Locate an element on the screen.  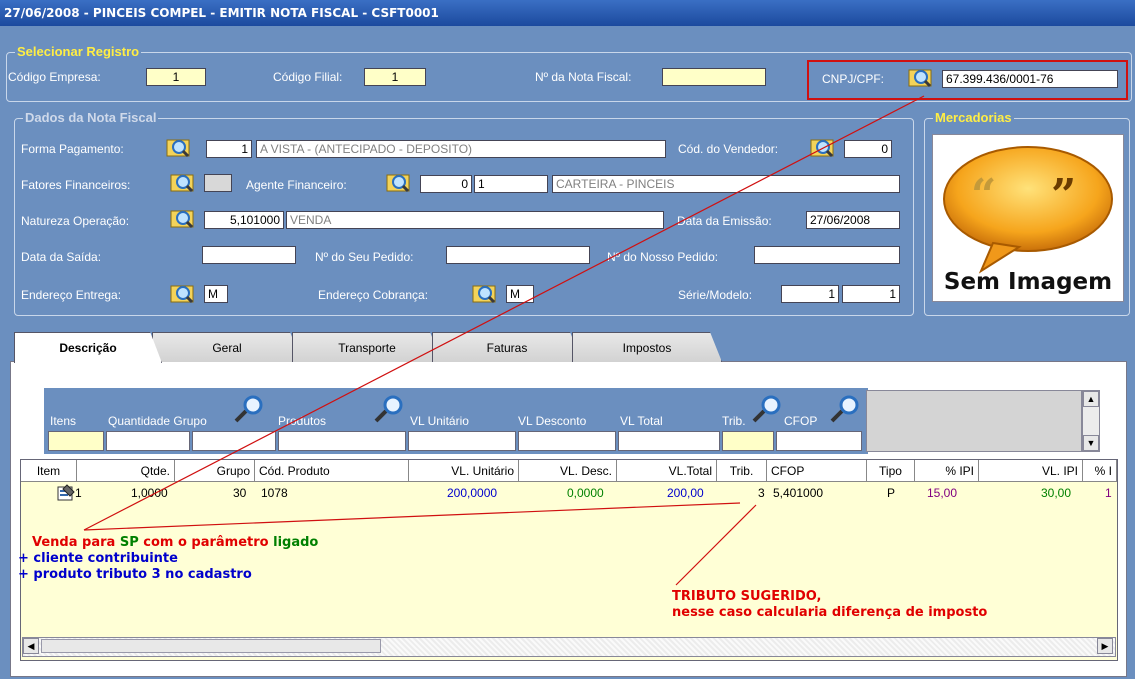
col-header-vl-total: VL.Total is located at coordinates (667, 471).